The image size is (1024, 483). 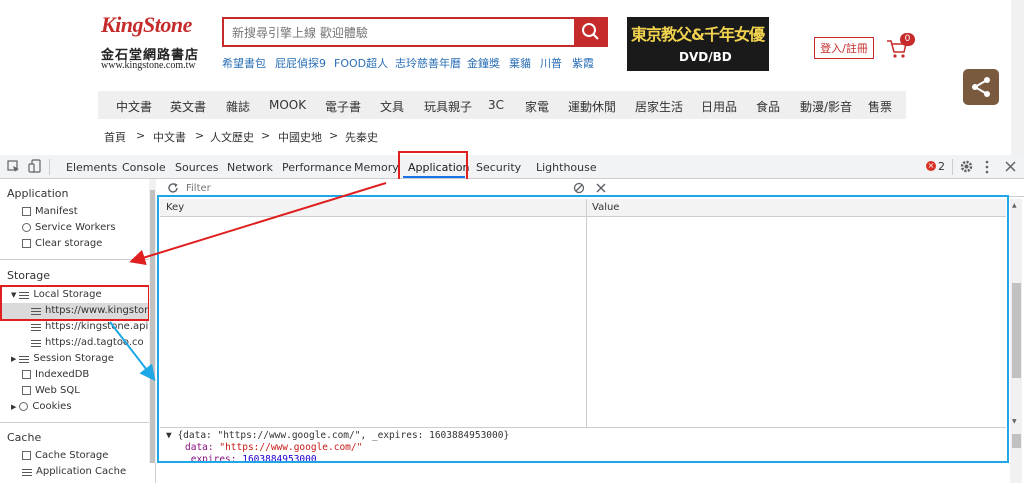 I want to click on site-logo: KingStone, so click(x=146, y=25).